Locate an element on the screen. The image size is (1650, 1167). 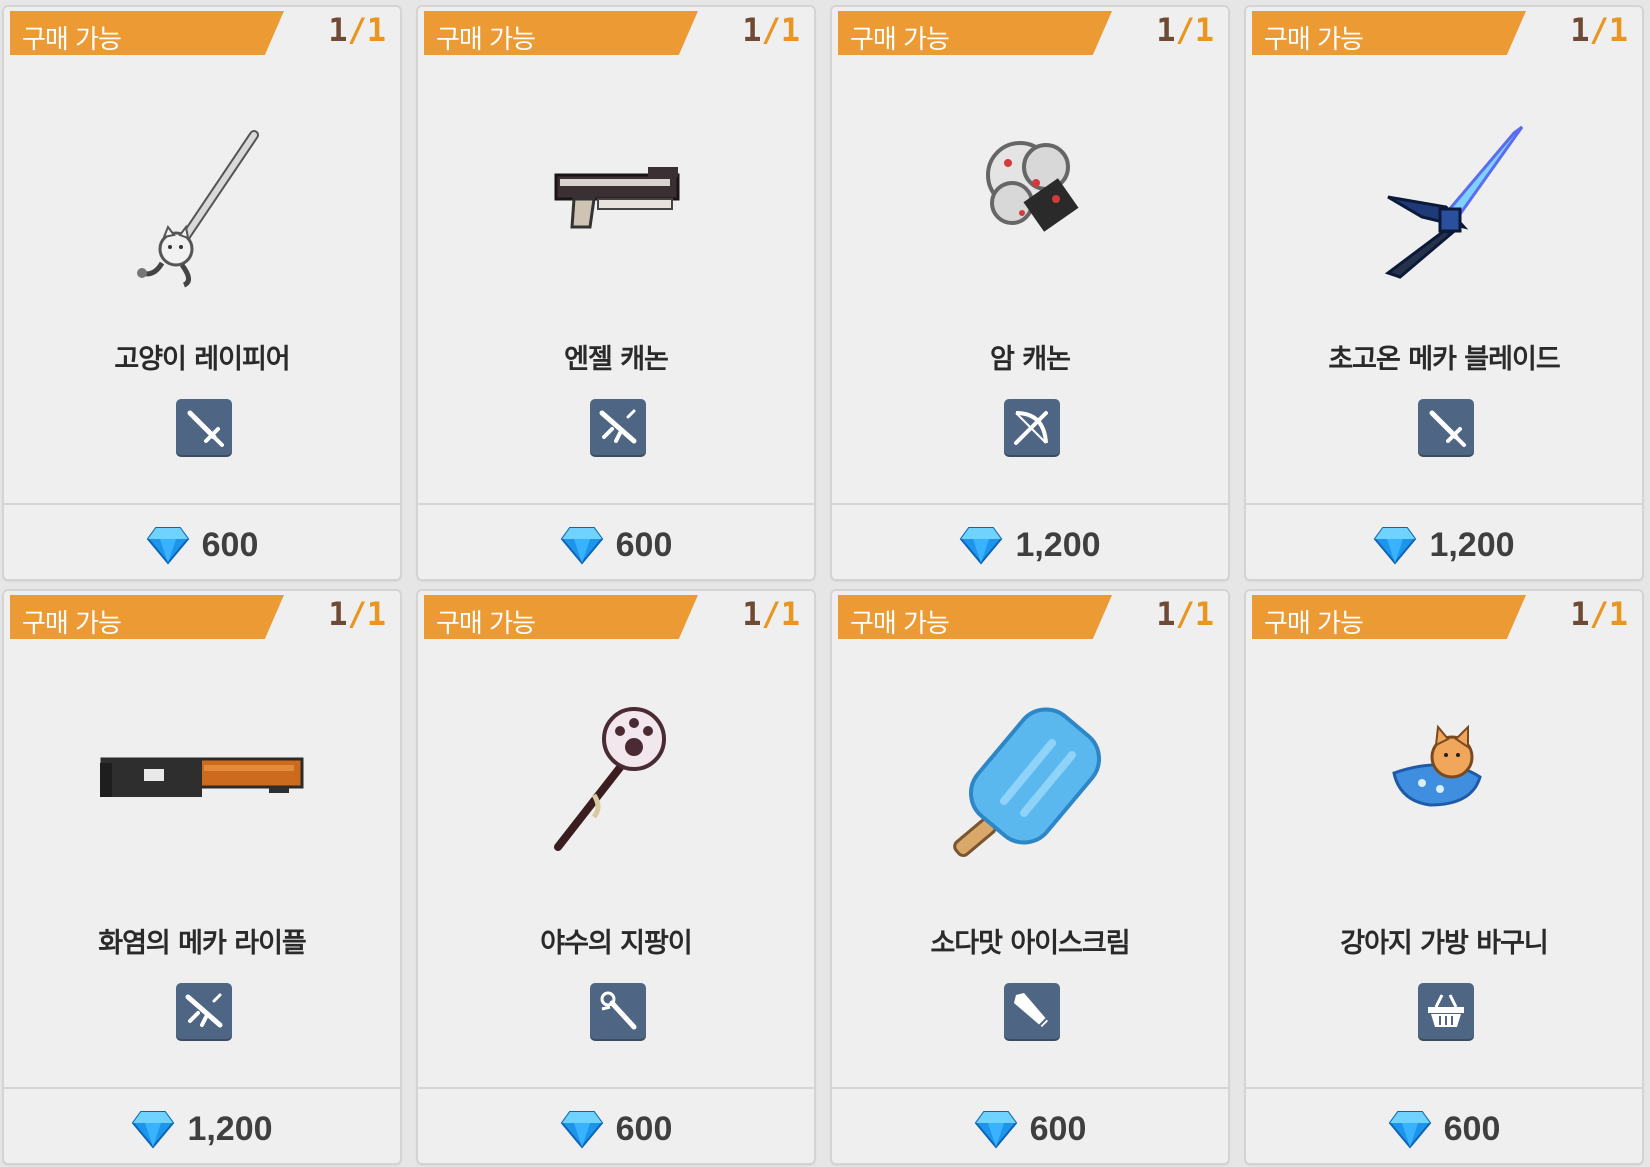
greatsword-icon is located at coordinates (1032, 1011).